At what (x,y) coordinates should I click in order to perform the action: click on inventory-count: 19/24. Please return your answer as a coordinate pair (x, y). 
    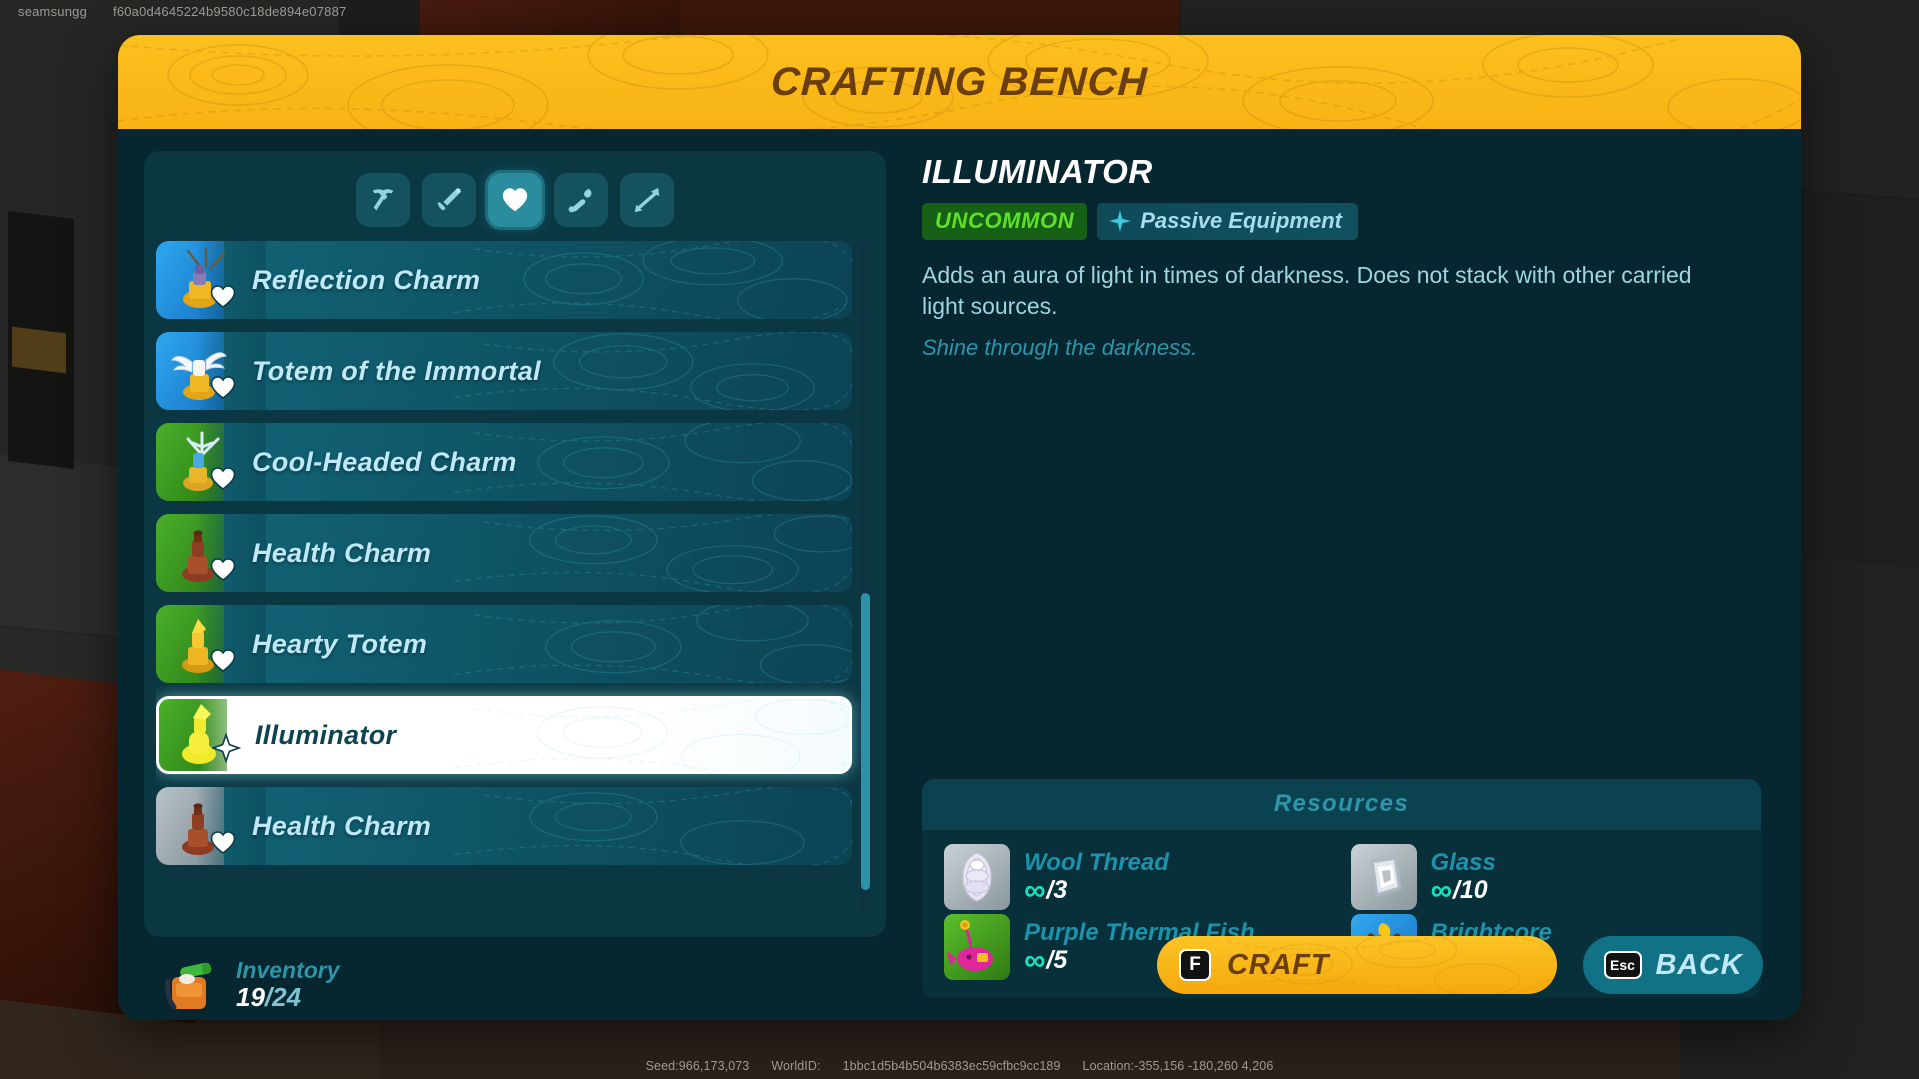
    Looking at the image, I should click on (288, 997).